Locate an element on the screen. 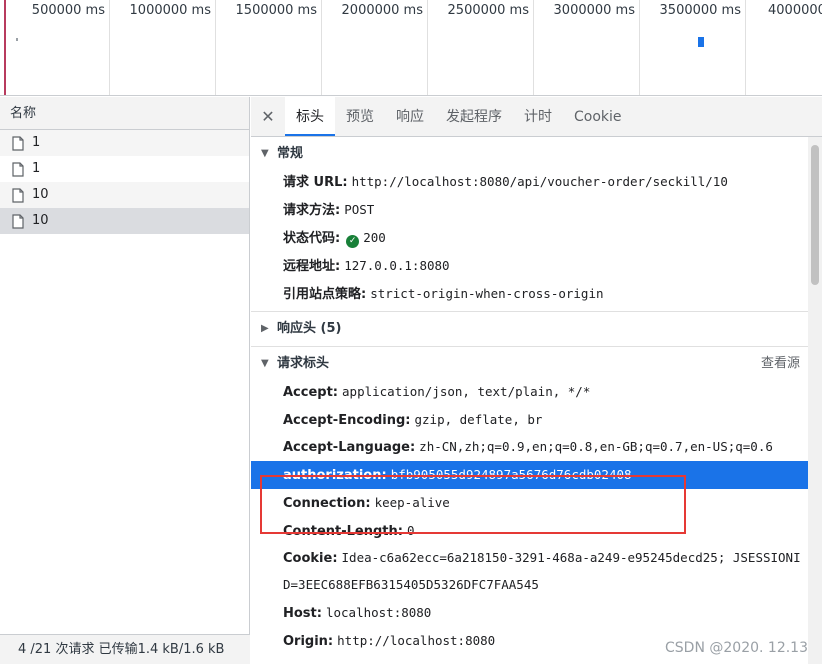  tab-initiator: 发起程序 is located at coordinates (474, 116).